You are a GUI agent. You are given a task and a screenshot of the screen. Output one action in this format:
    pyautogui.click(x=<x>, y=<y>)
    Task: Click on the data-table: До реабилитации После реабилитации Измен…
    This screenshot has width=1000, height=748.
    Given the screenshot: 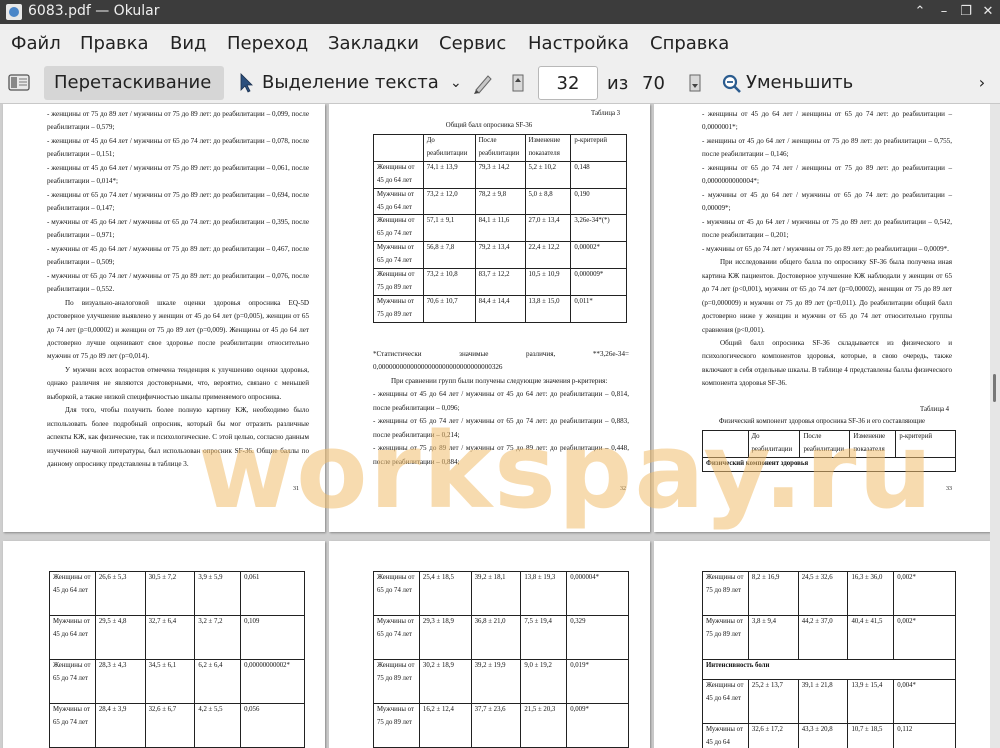 What is the action you would take?
    pyautogui.click(x=500, y=228)
    